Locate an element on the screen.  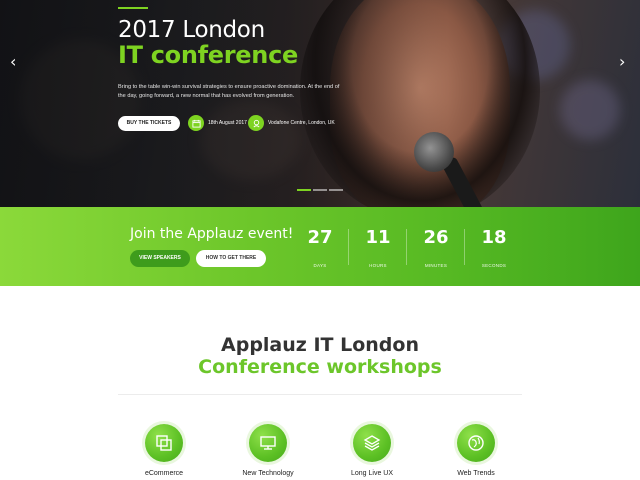
event-date-label: 18th August 2017 is located at coordinates (227, 123).